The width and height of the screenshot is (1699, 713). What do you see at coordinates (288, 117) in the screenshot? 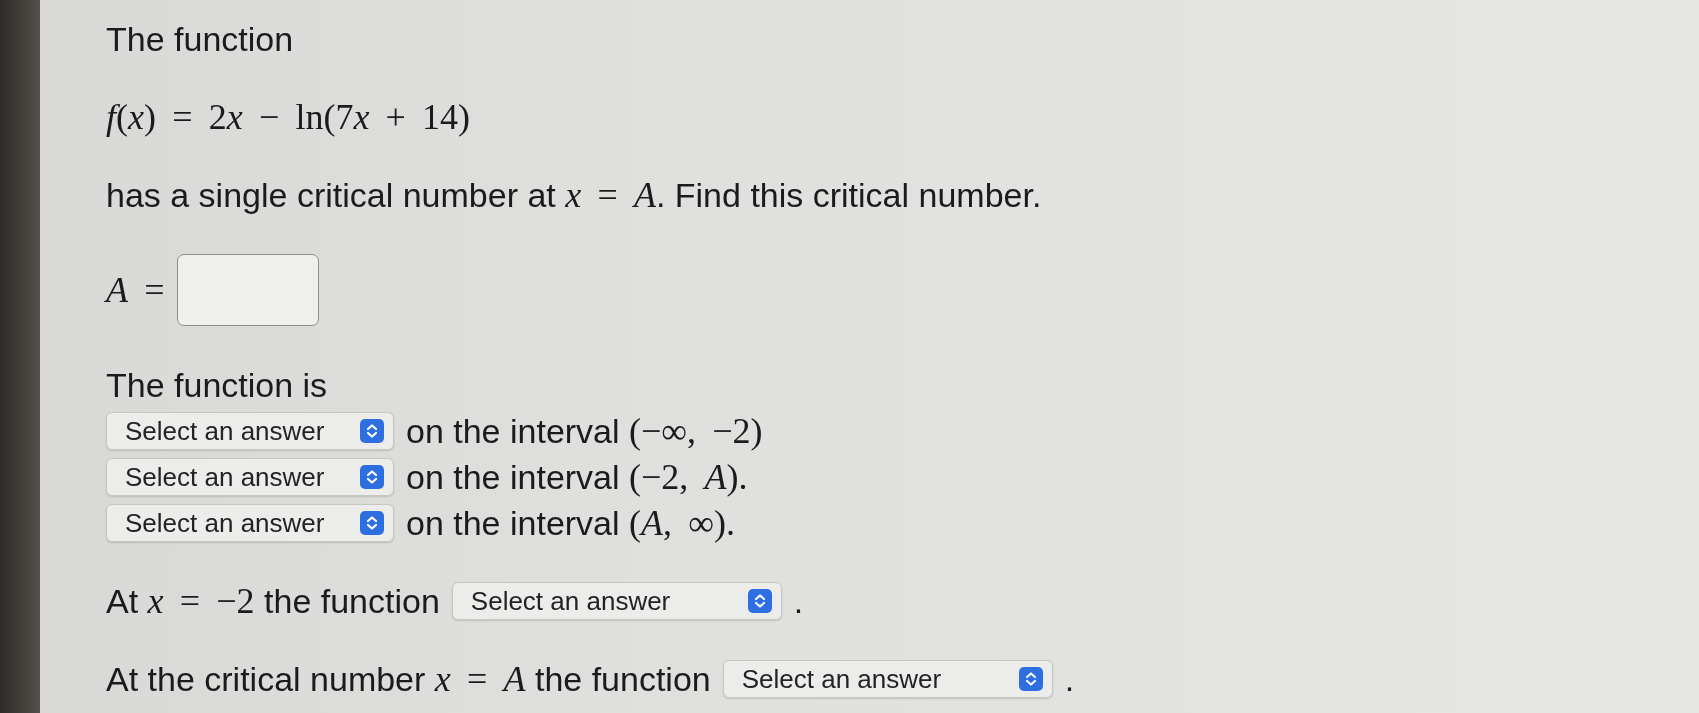
I see `math-expression: f(x) = 2x − ln(7x + 14)` at bounding box center [288, 117].